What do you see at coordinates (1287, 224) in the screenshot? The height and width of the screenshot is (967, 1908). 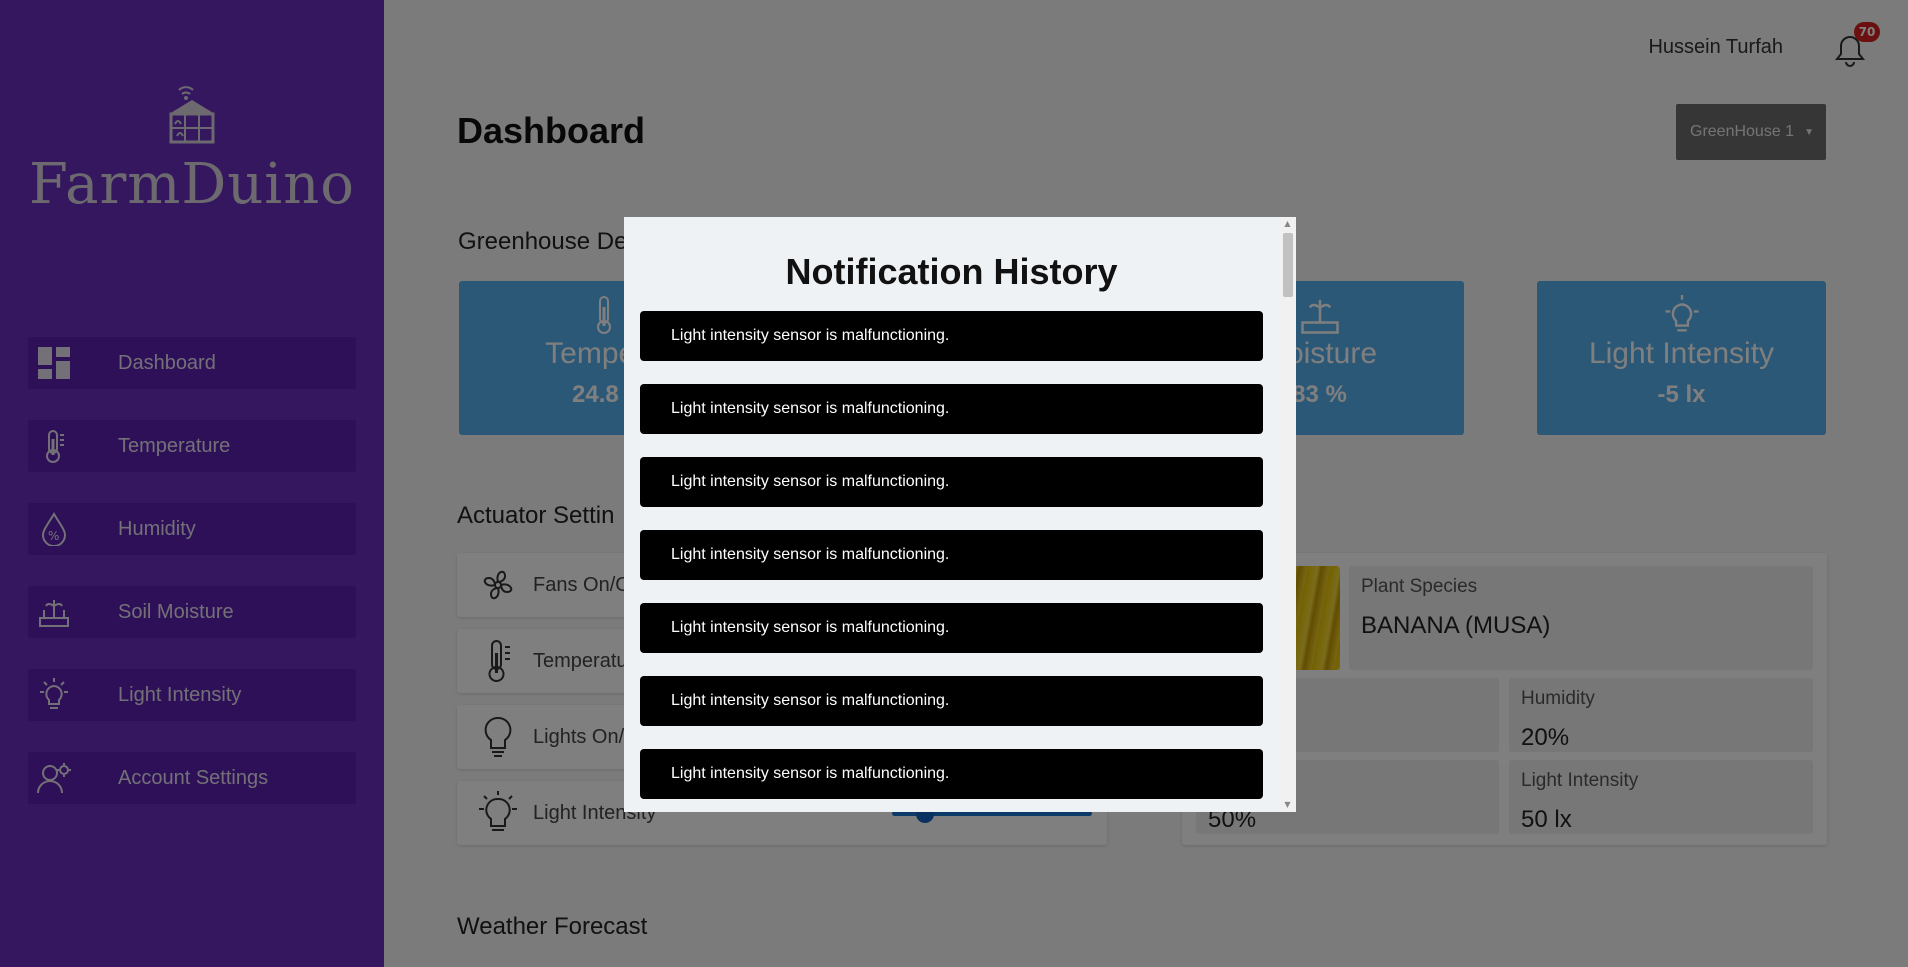 I see `scroll-up-arrow-icon: ▲` at bounding box center [1287, 224].